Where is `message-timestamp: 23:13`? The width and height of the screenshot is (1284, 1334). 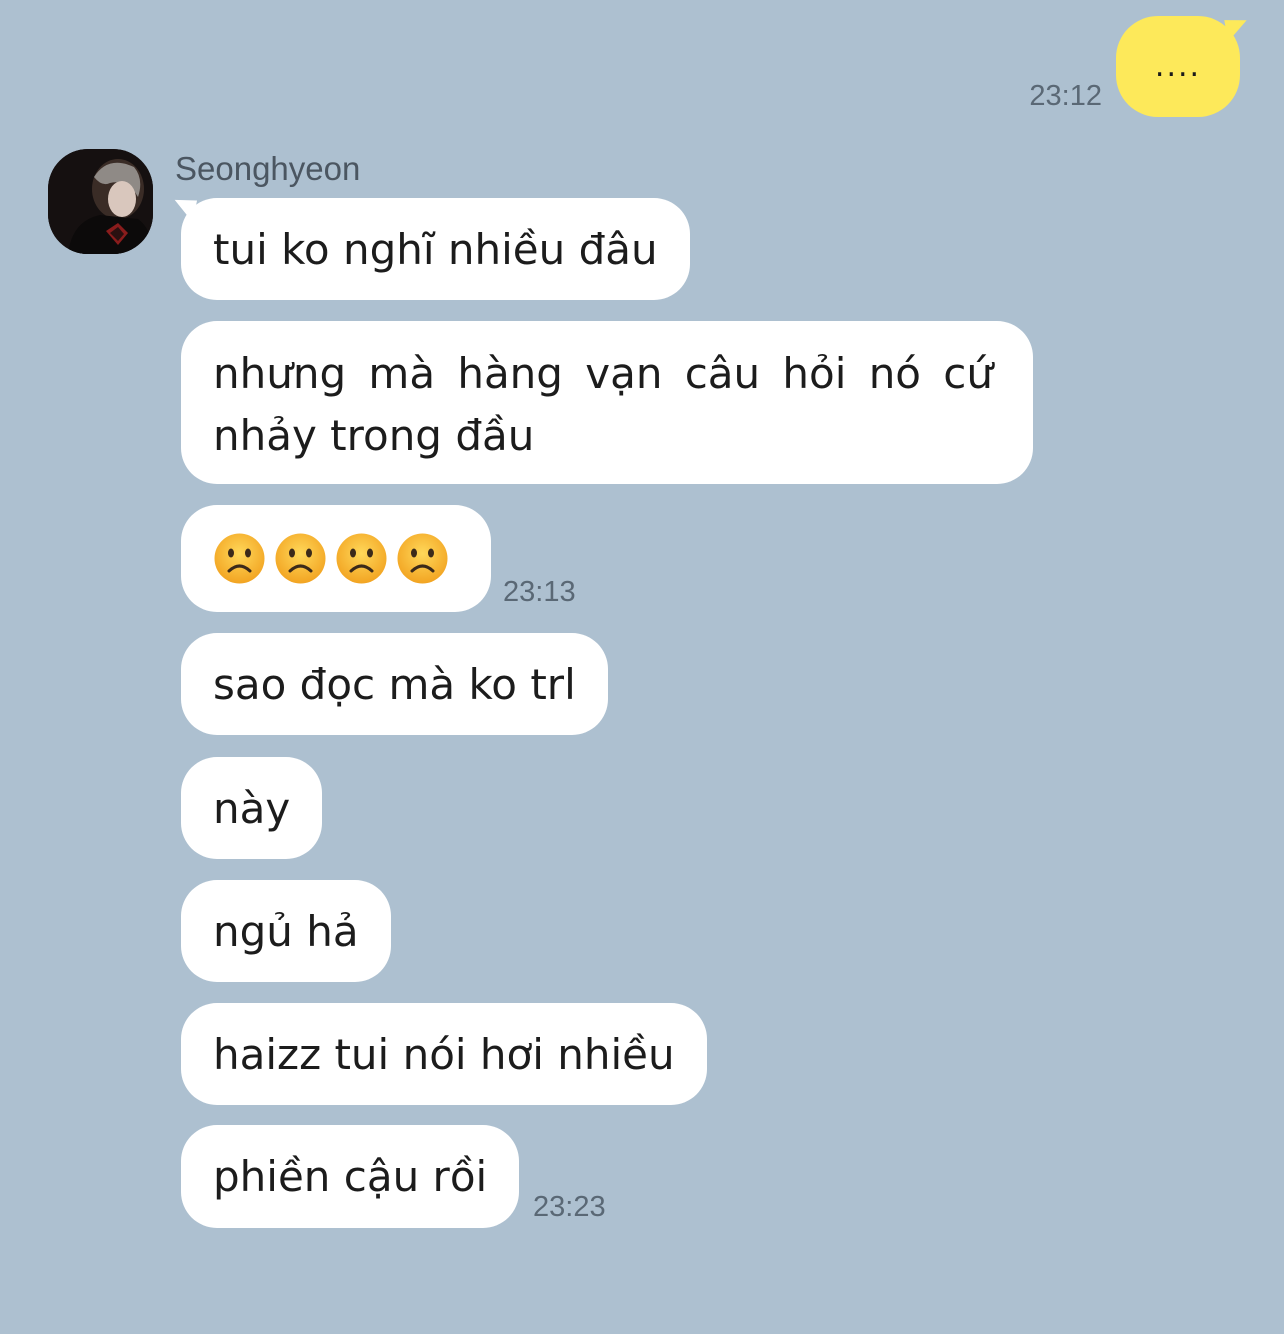 message-timestamp: 23:13 is located at coordinates (539, 592).